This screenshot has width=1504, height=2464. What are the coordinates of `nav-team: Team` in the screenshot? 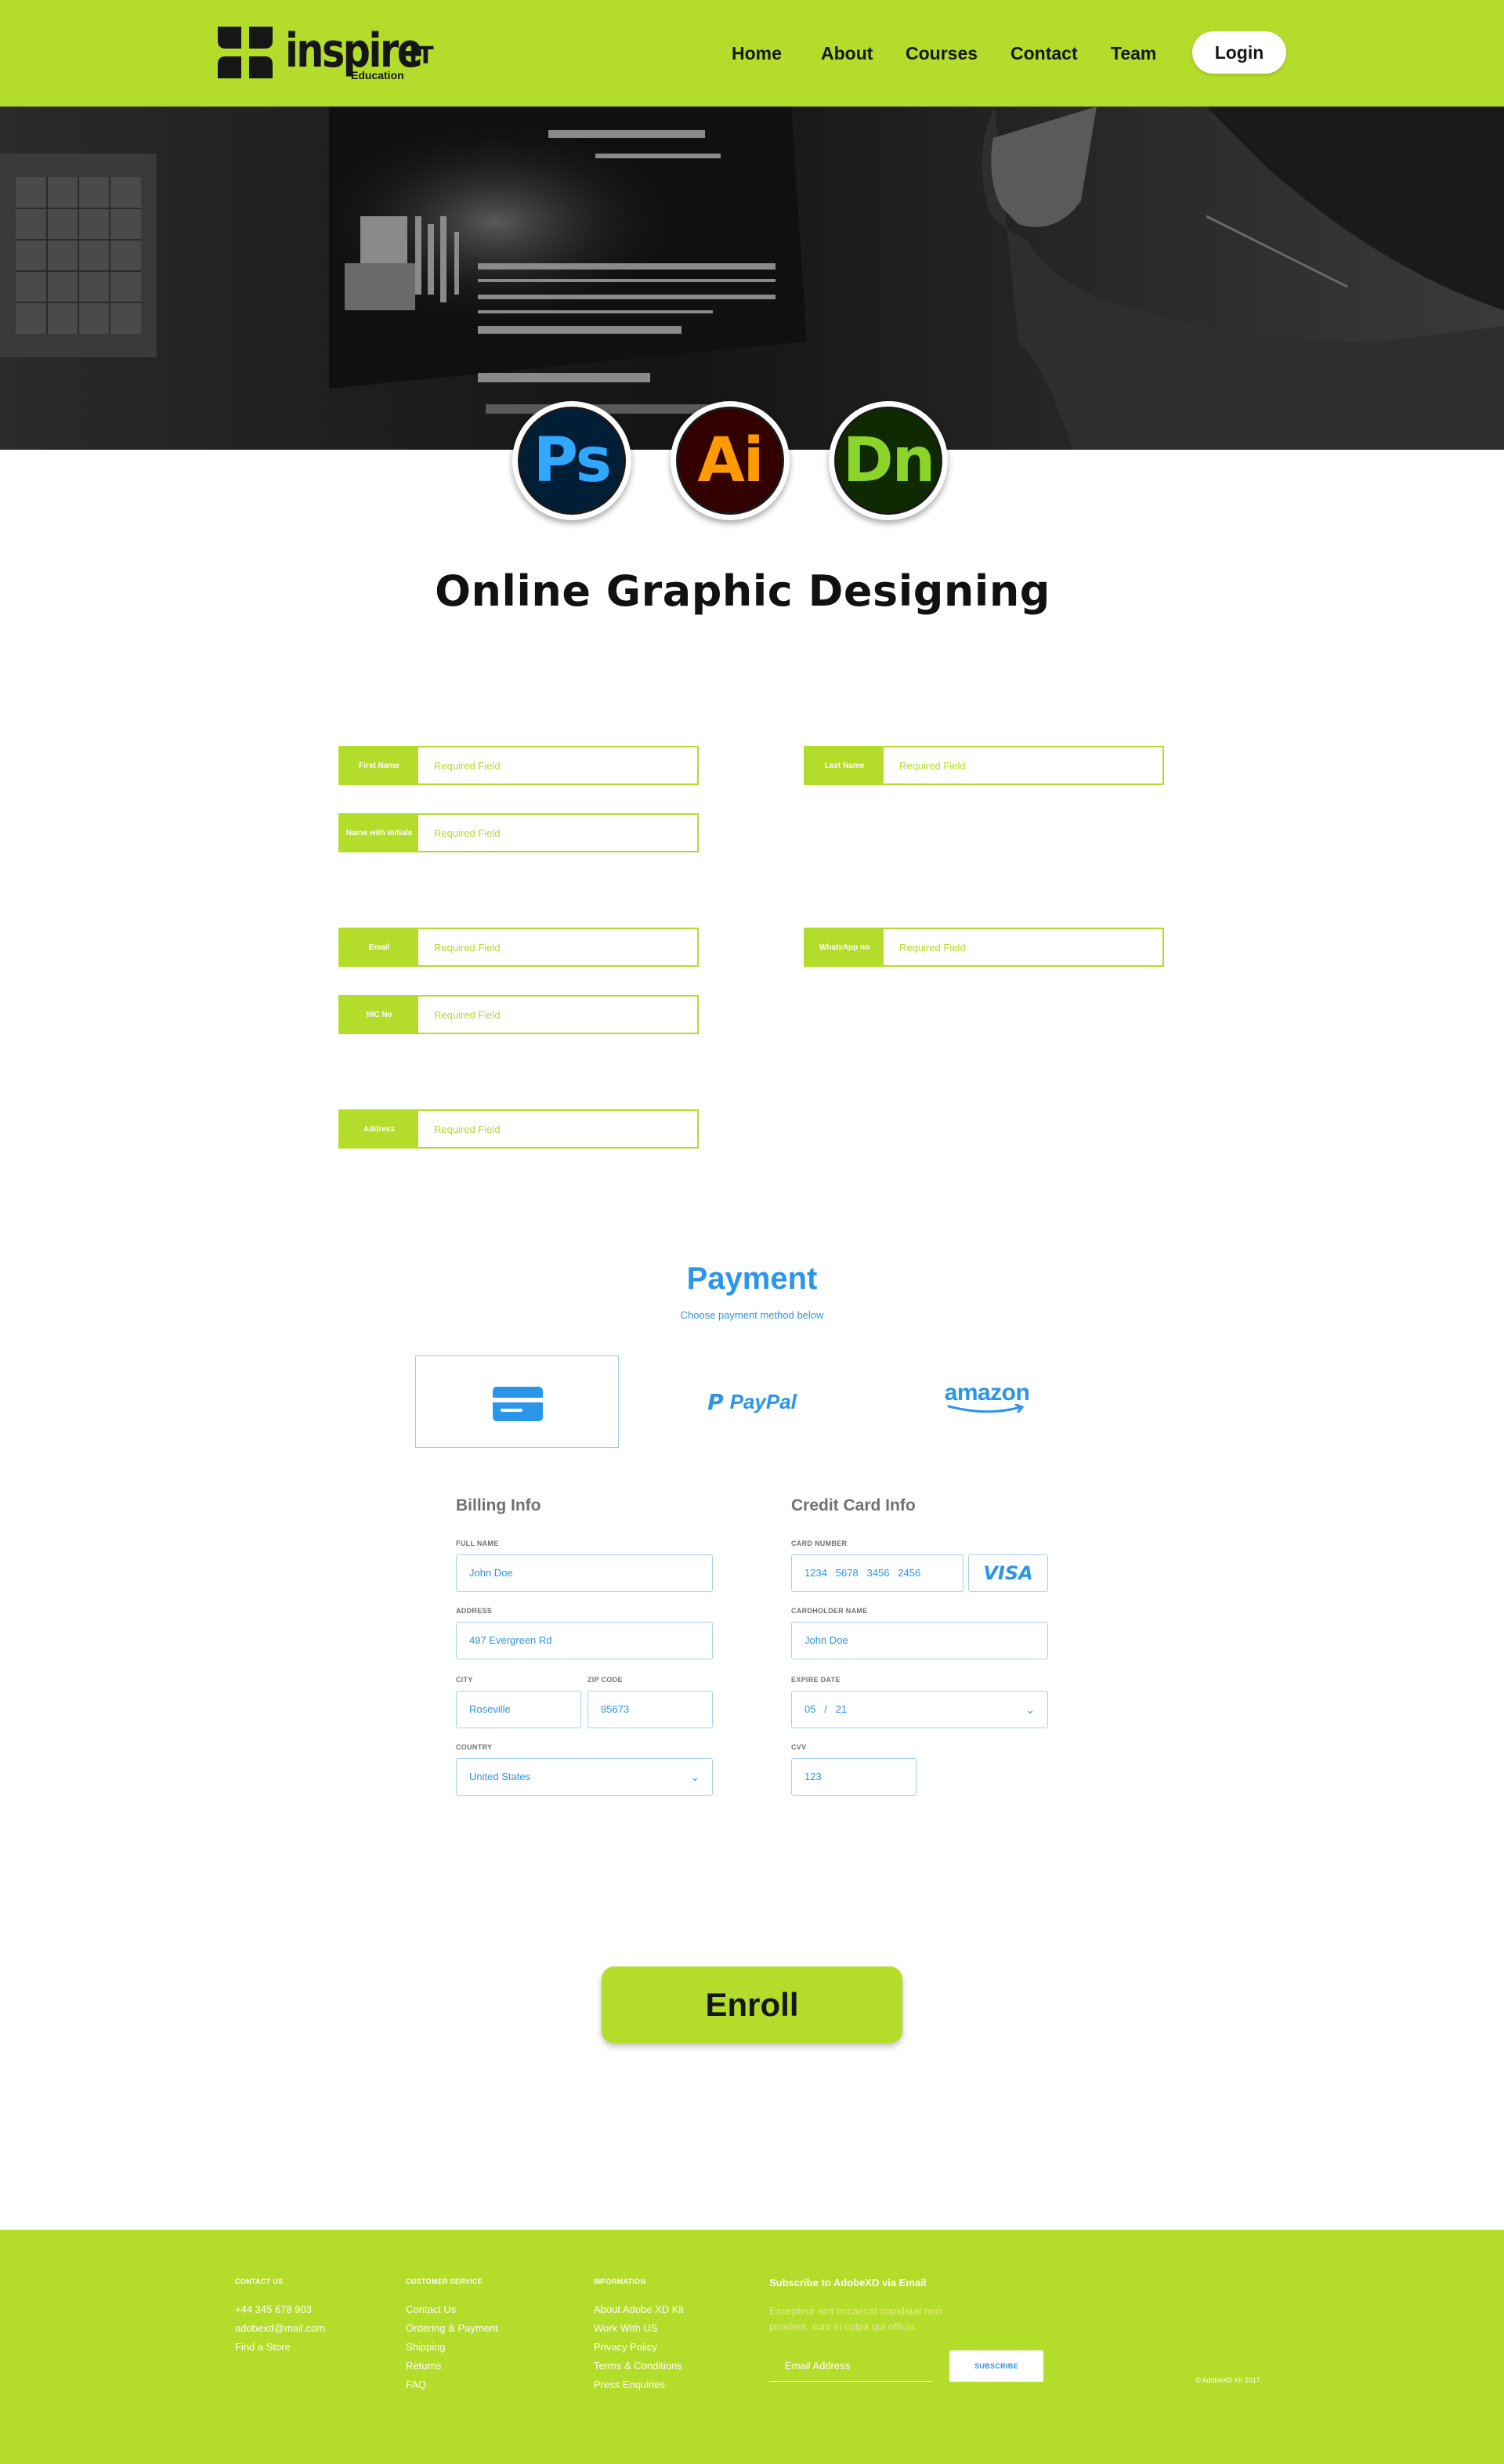 It's located at (1133, 53).